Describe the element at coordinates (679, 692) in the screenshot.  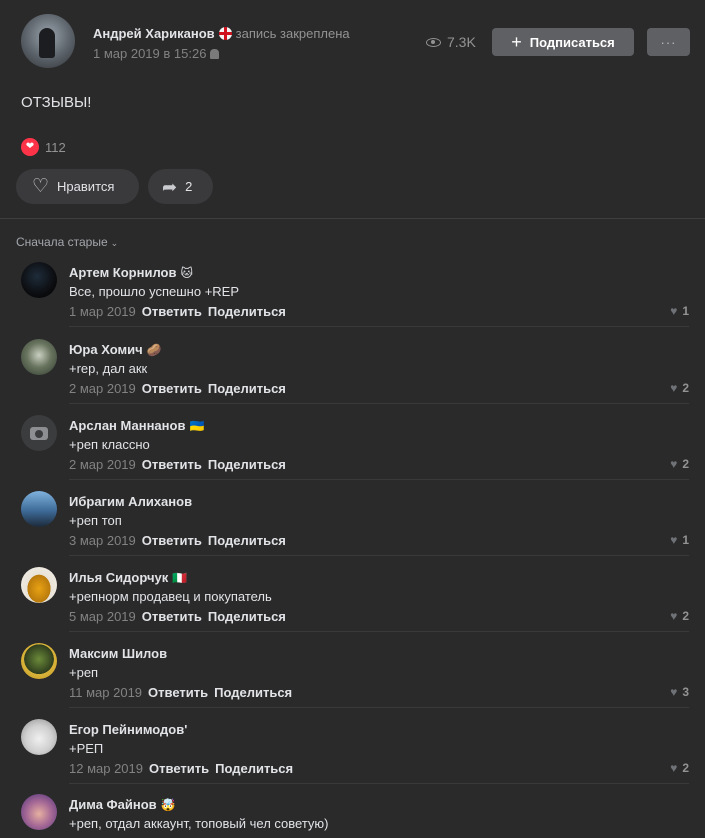
I see `comment-like-button: ♥ 3` at that location.